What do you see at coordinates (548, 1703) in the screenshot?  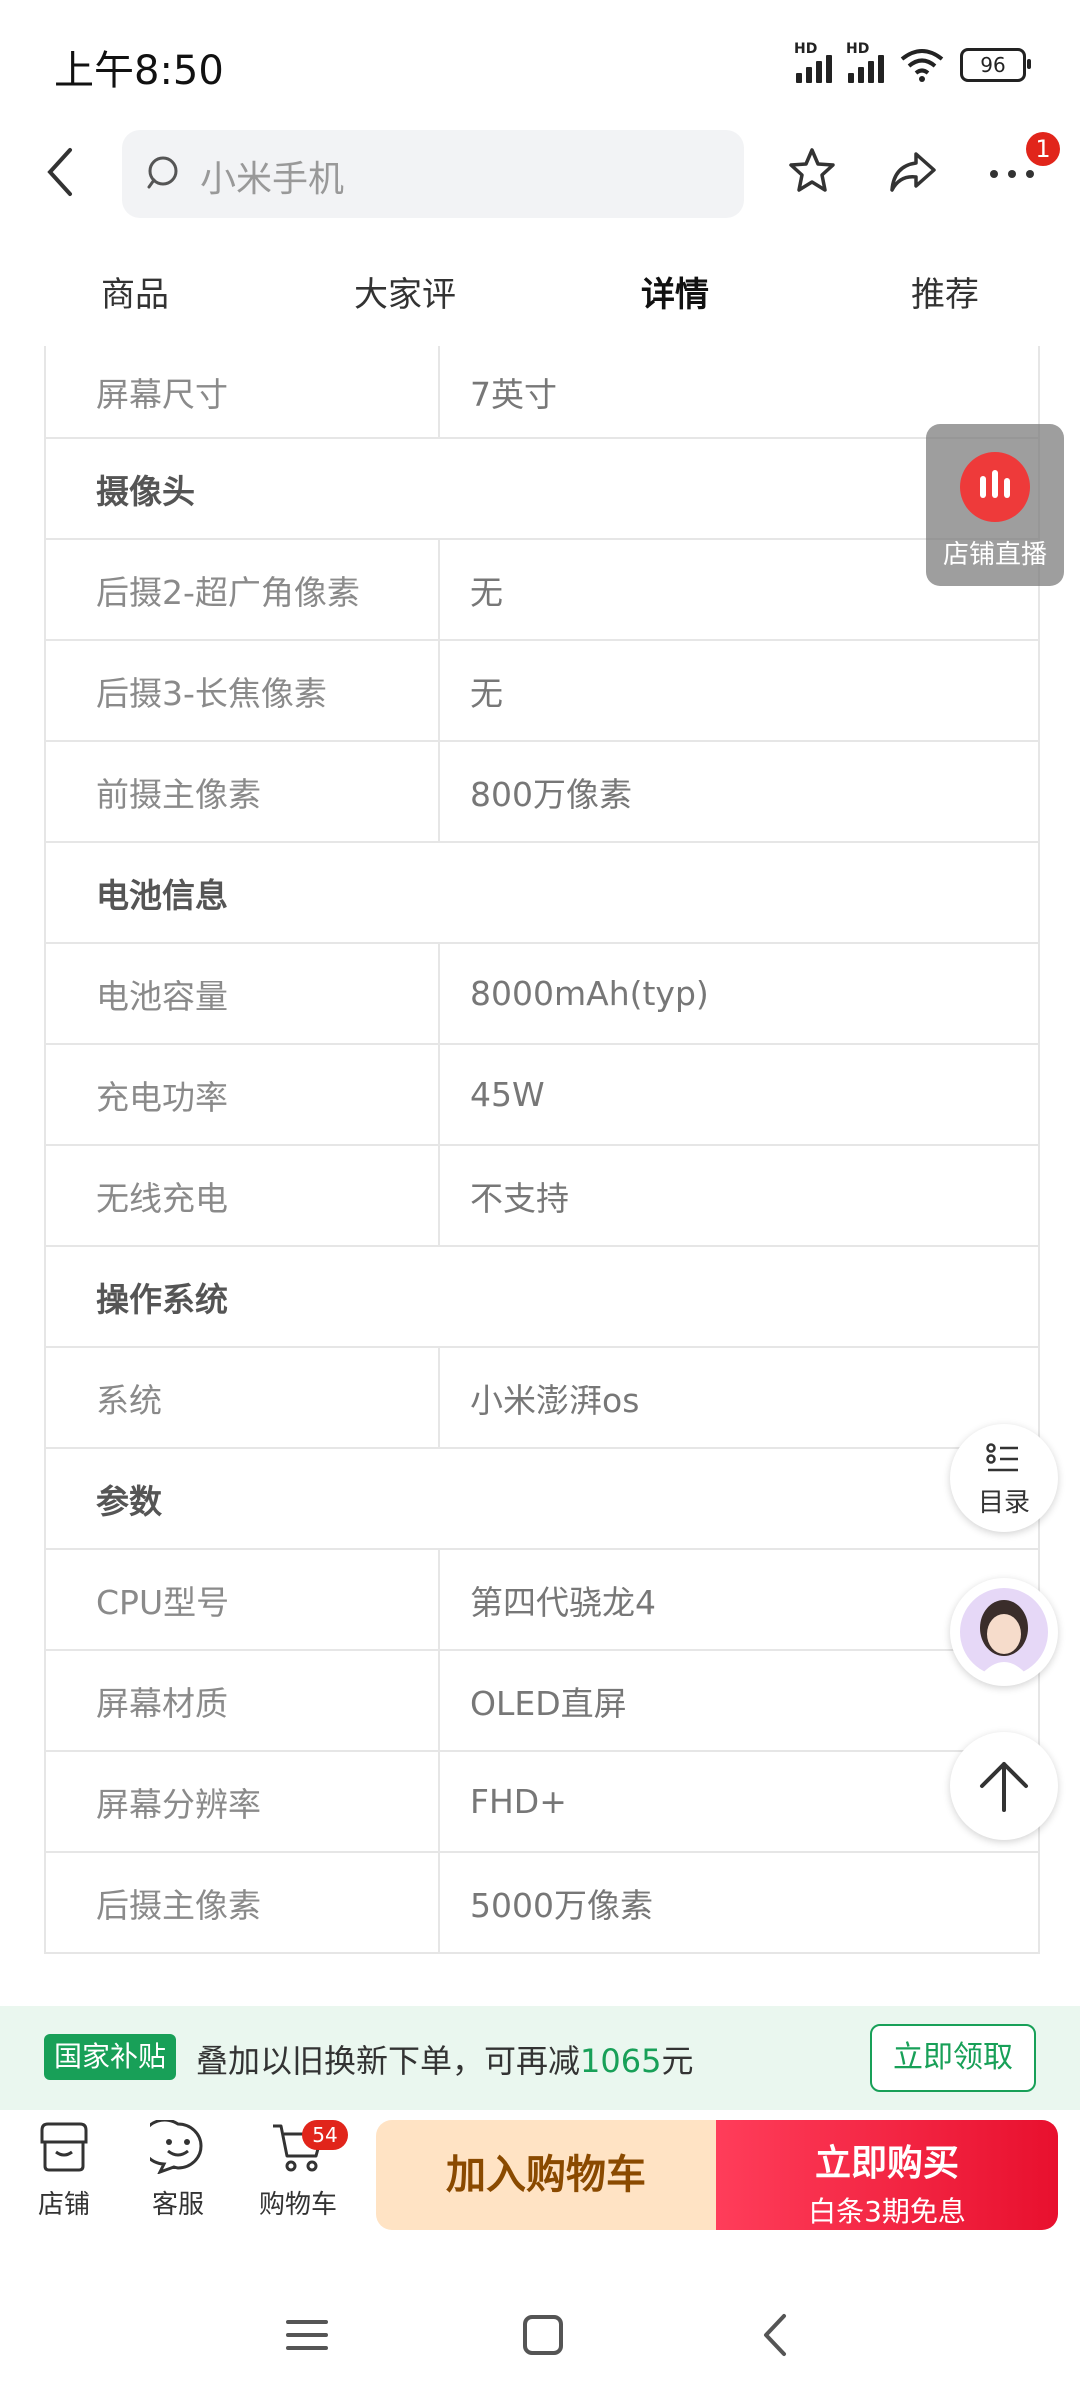 I see `spec-value: OLED直屏` at bounding box center [548, 1703].